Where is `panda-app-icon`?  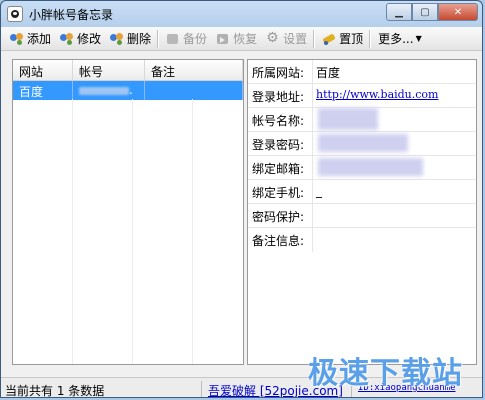 panda-app-icon is located at coordinates (15, 14).